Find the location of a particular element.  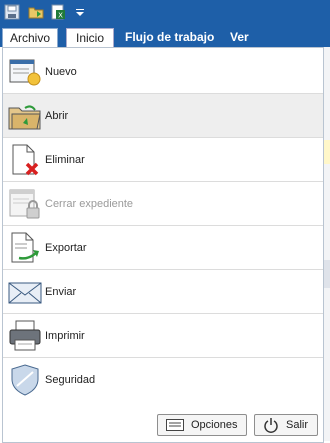

export-excel-icon: X is located at coordinates (58, 12).